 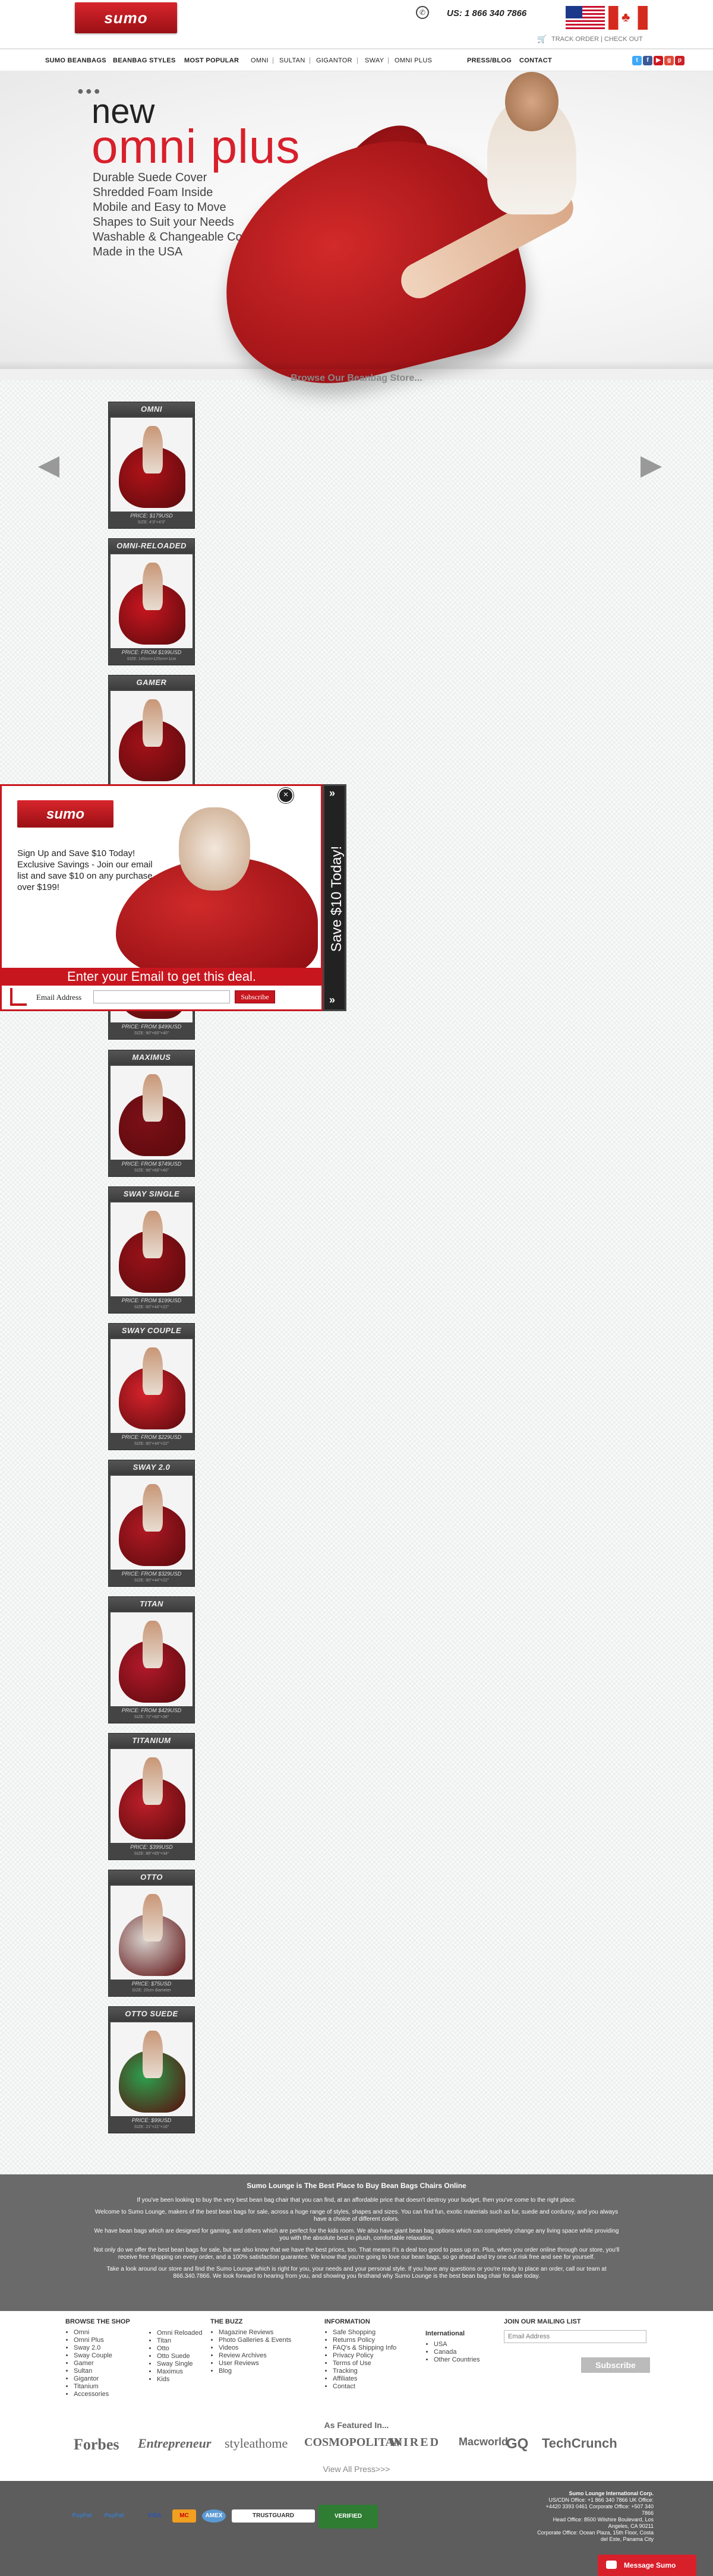 I want to click on cart-icon: 🛒, so click(x=542, y=39).